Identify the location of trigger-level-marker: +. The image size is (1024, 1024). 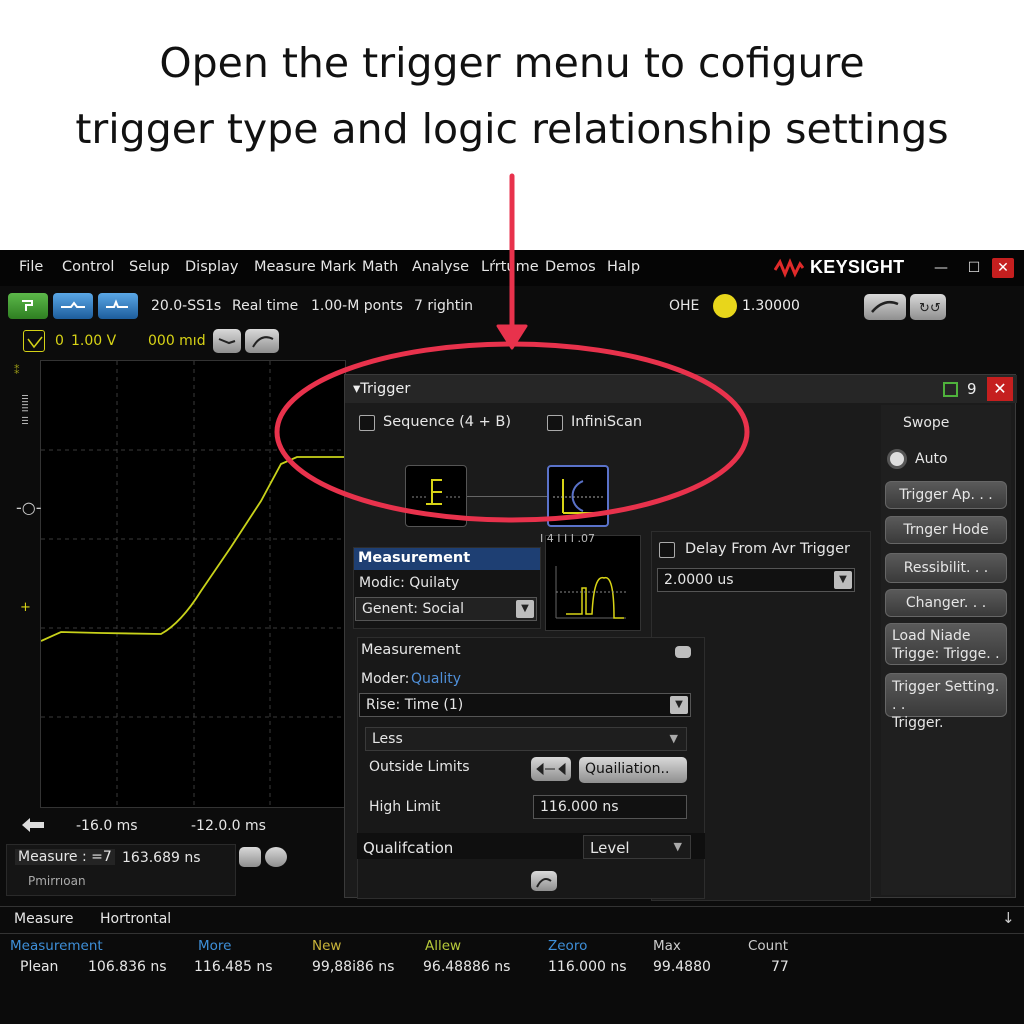
(25, 607).